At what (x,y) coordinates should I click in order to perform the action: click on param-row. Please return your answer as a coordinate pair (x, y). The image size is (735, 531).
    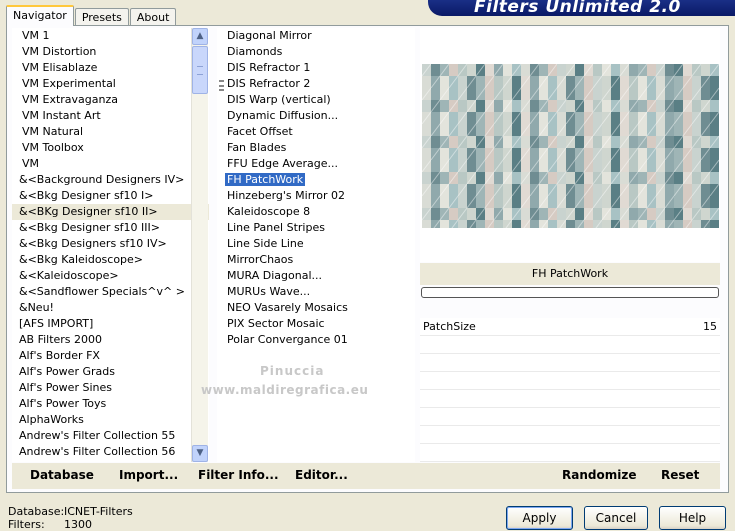
    Looking at the image, I should click on (570, 363).